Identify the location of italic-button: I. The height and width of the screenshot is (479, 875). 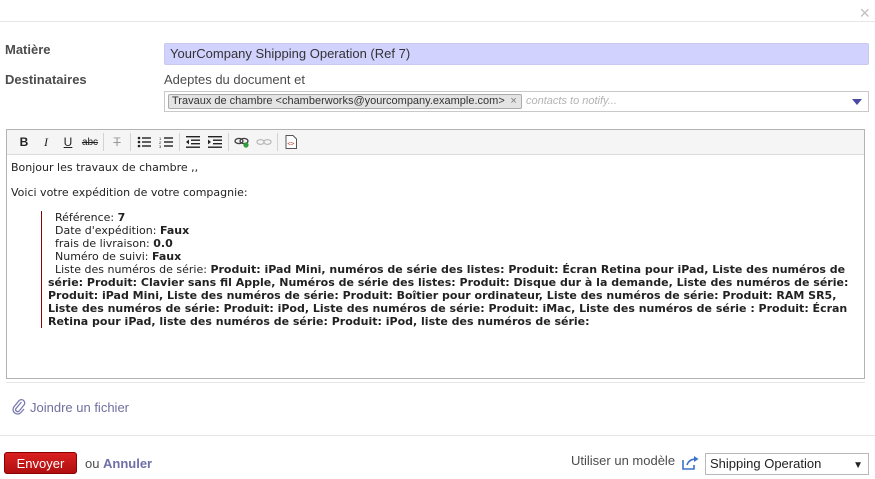
(46, 142).